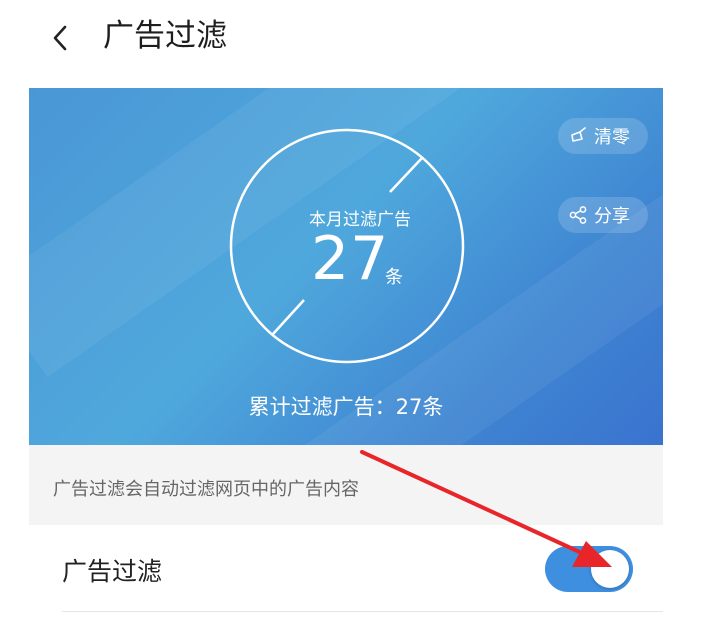  I want to click on share-button: 分享, so click(603, 215).